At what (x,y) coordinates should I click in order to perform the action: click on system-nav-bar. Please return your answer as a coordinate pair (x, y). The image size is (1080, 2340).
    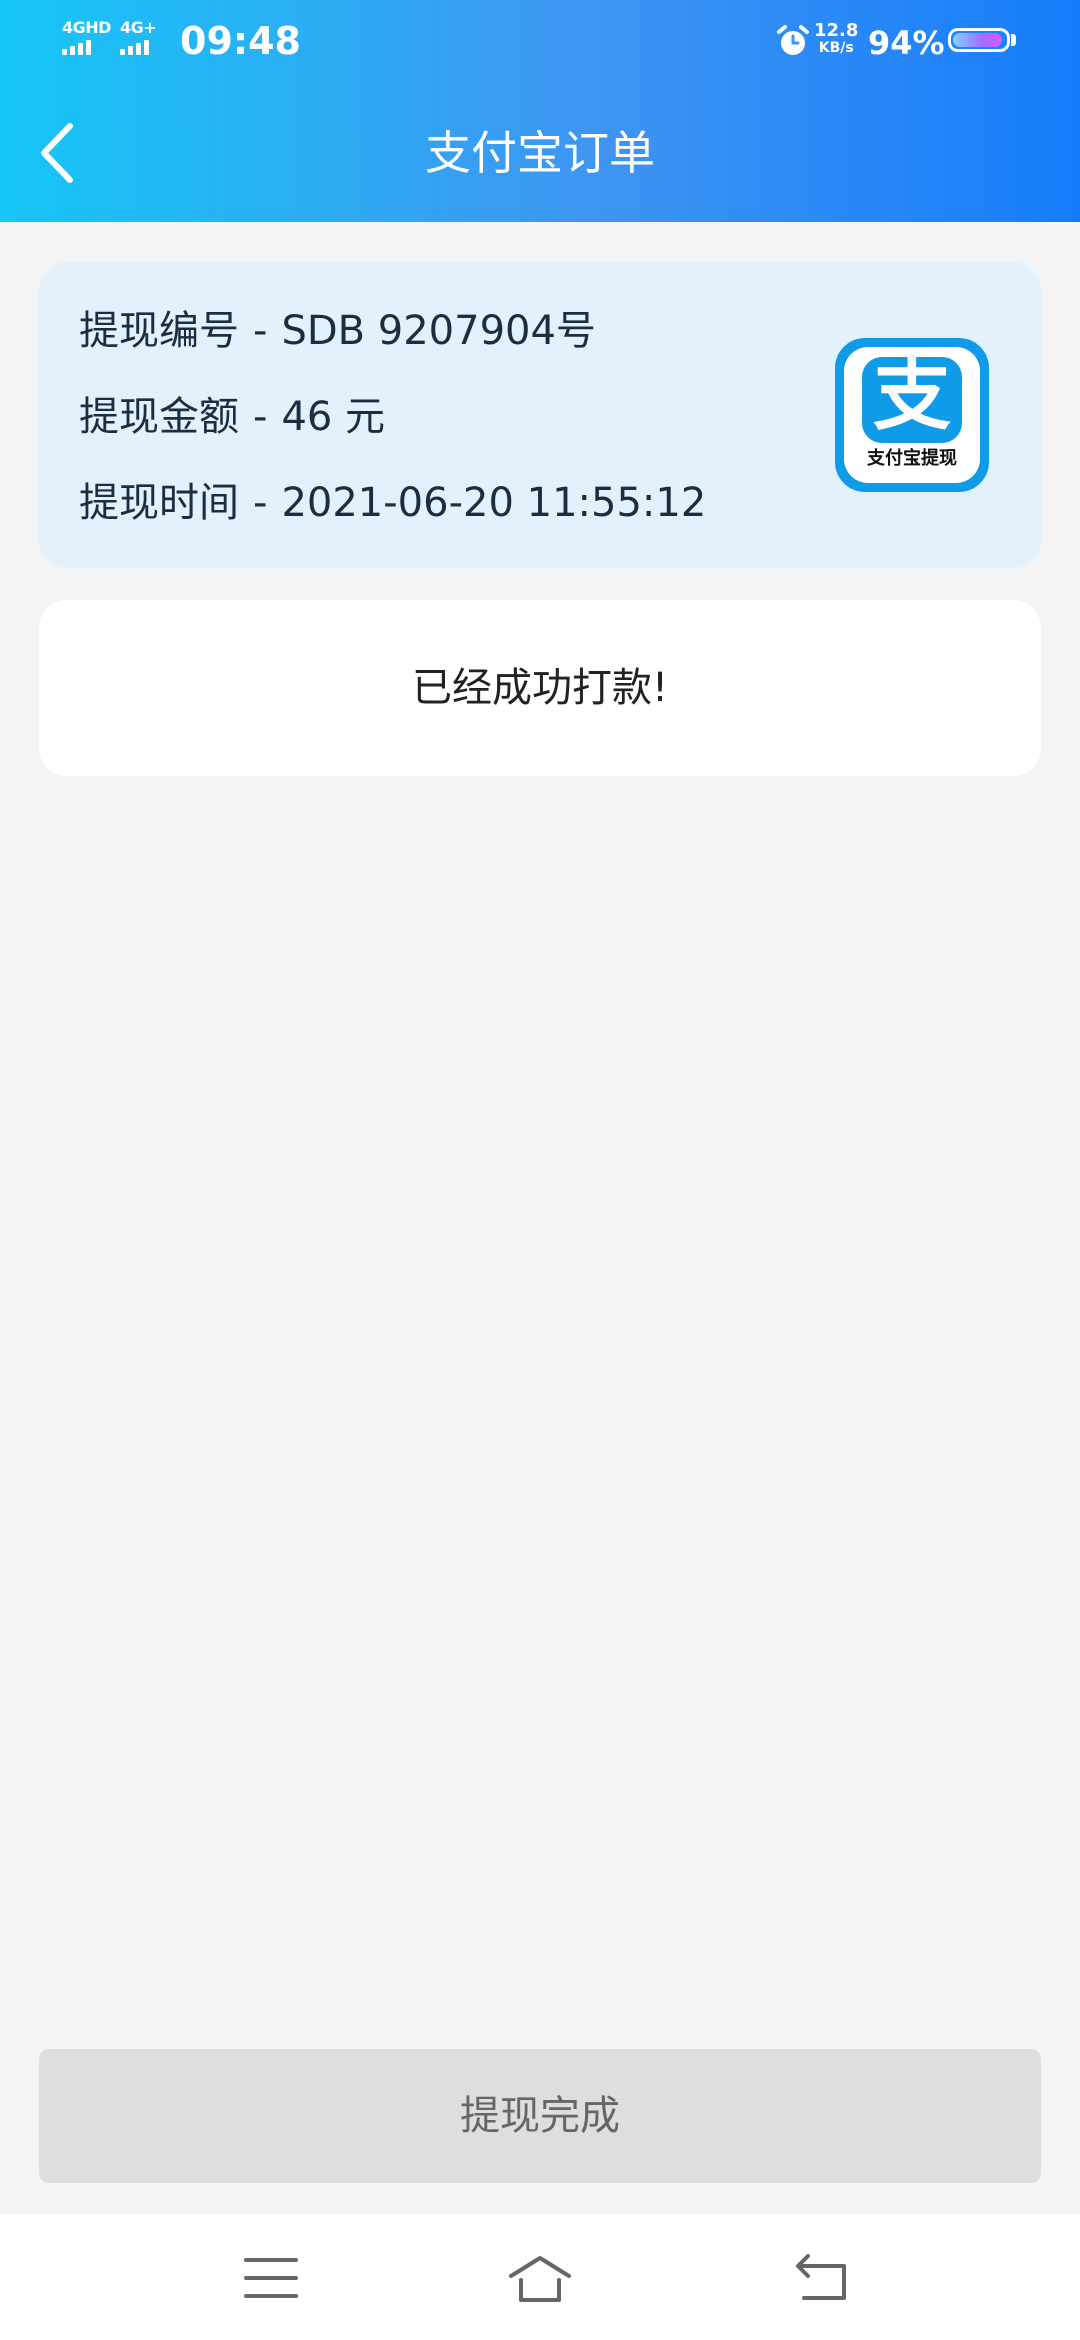
    Looking at the image, I should click on (540, 2277).